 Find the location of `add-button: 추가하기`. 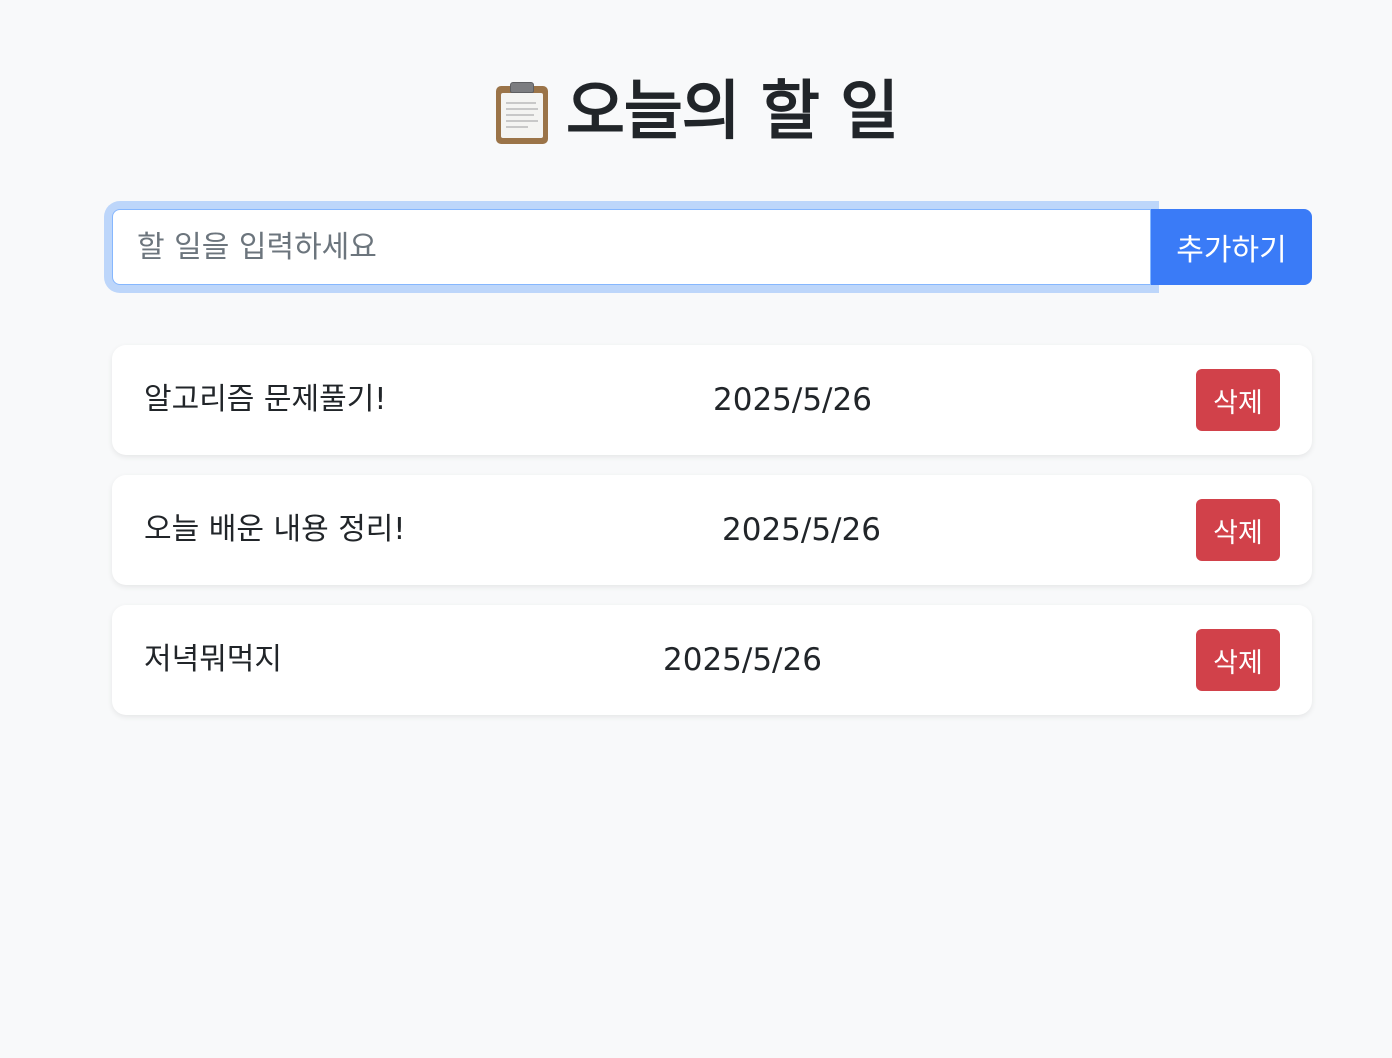

add-button: 추가하기 is located at coordinates (1231, 247).